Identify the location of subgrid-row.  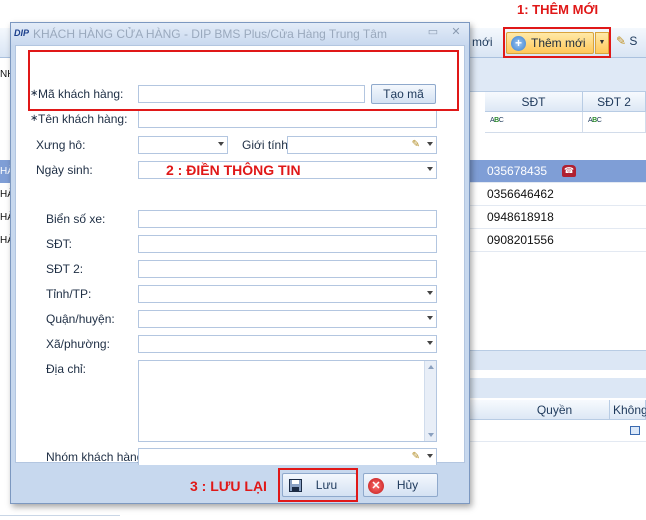
(558, 431).